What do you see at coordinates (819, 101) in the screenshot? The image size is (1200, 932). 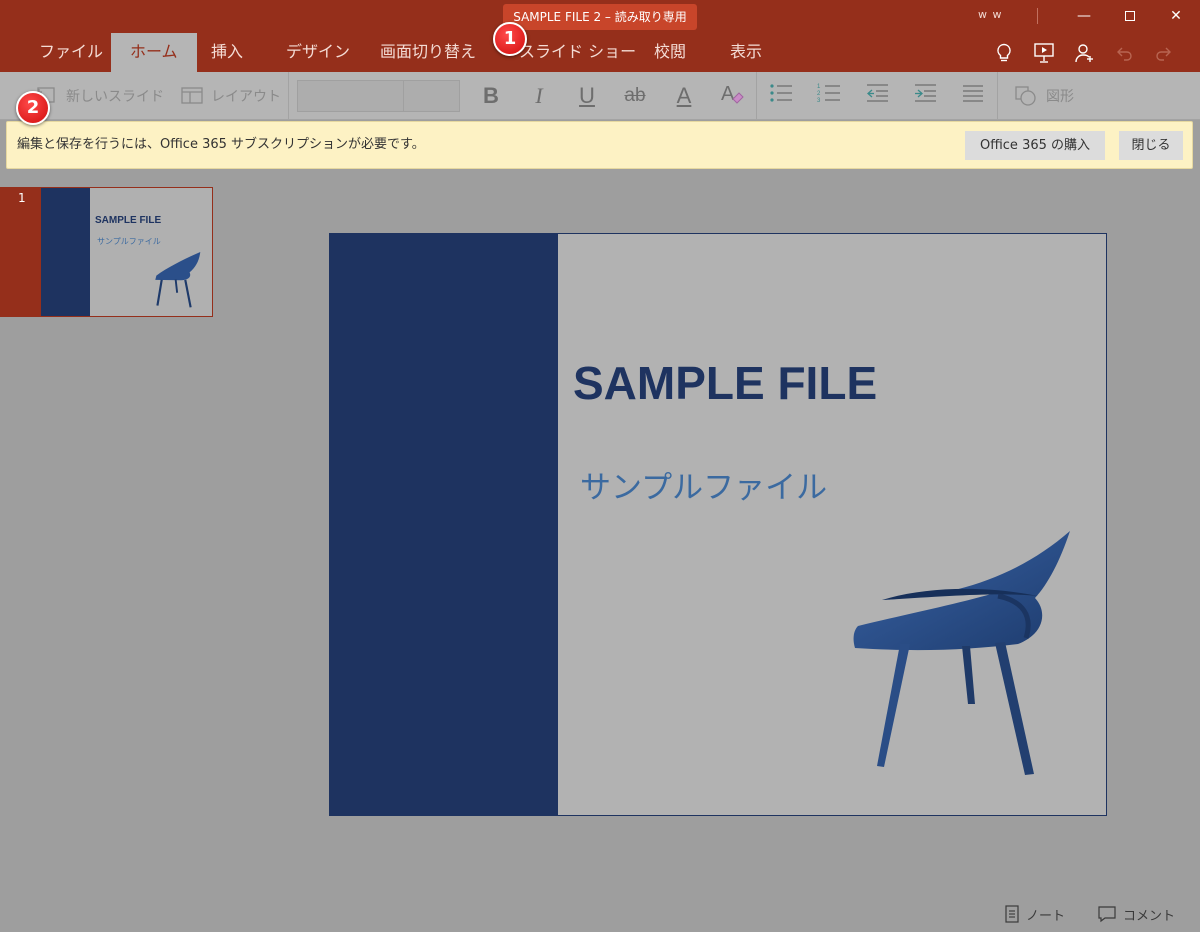 I see `svg-text: 3` at bounding box center [819, 101].